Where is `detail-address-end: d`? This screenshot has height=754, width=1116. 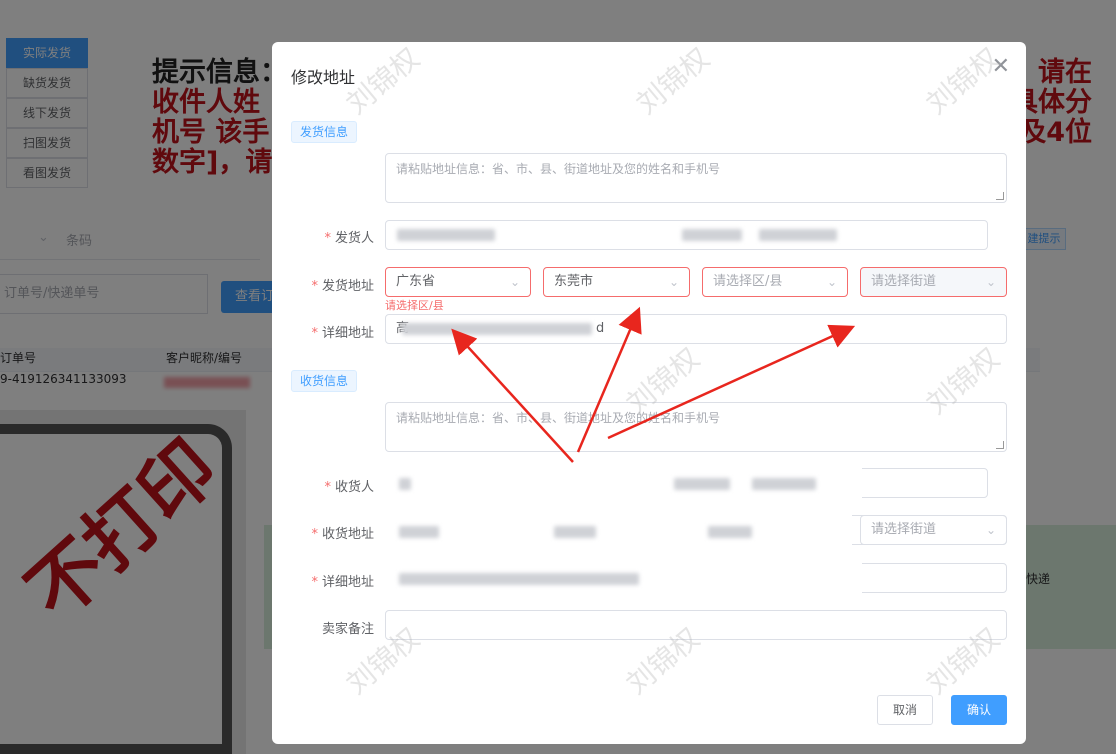 detail-address-end: d is located at coordinates (600, 328).